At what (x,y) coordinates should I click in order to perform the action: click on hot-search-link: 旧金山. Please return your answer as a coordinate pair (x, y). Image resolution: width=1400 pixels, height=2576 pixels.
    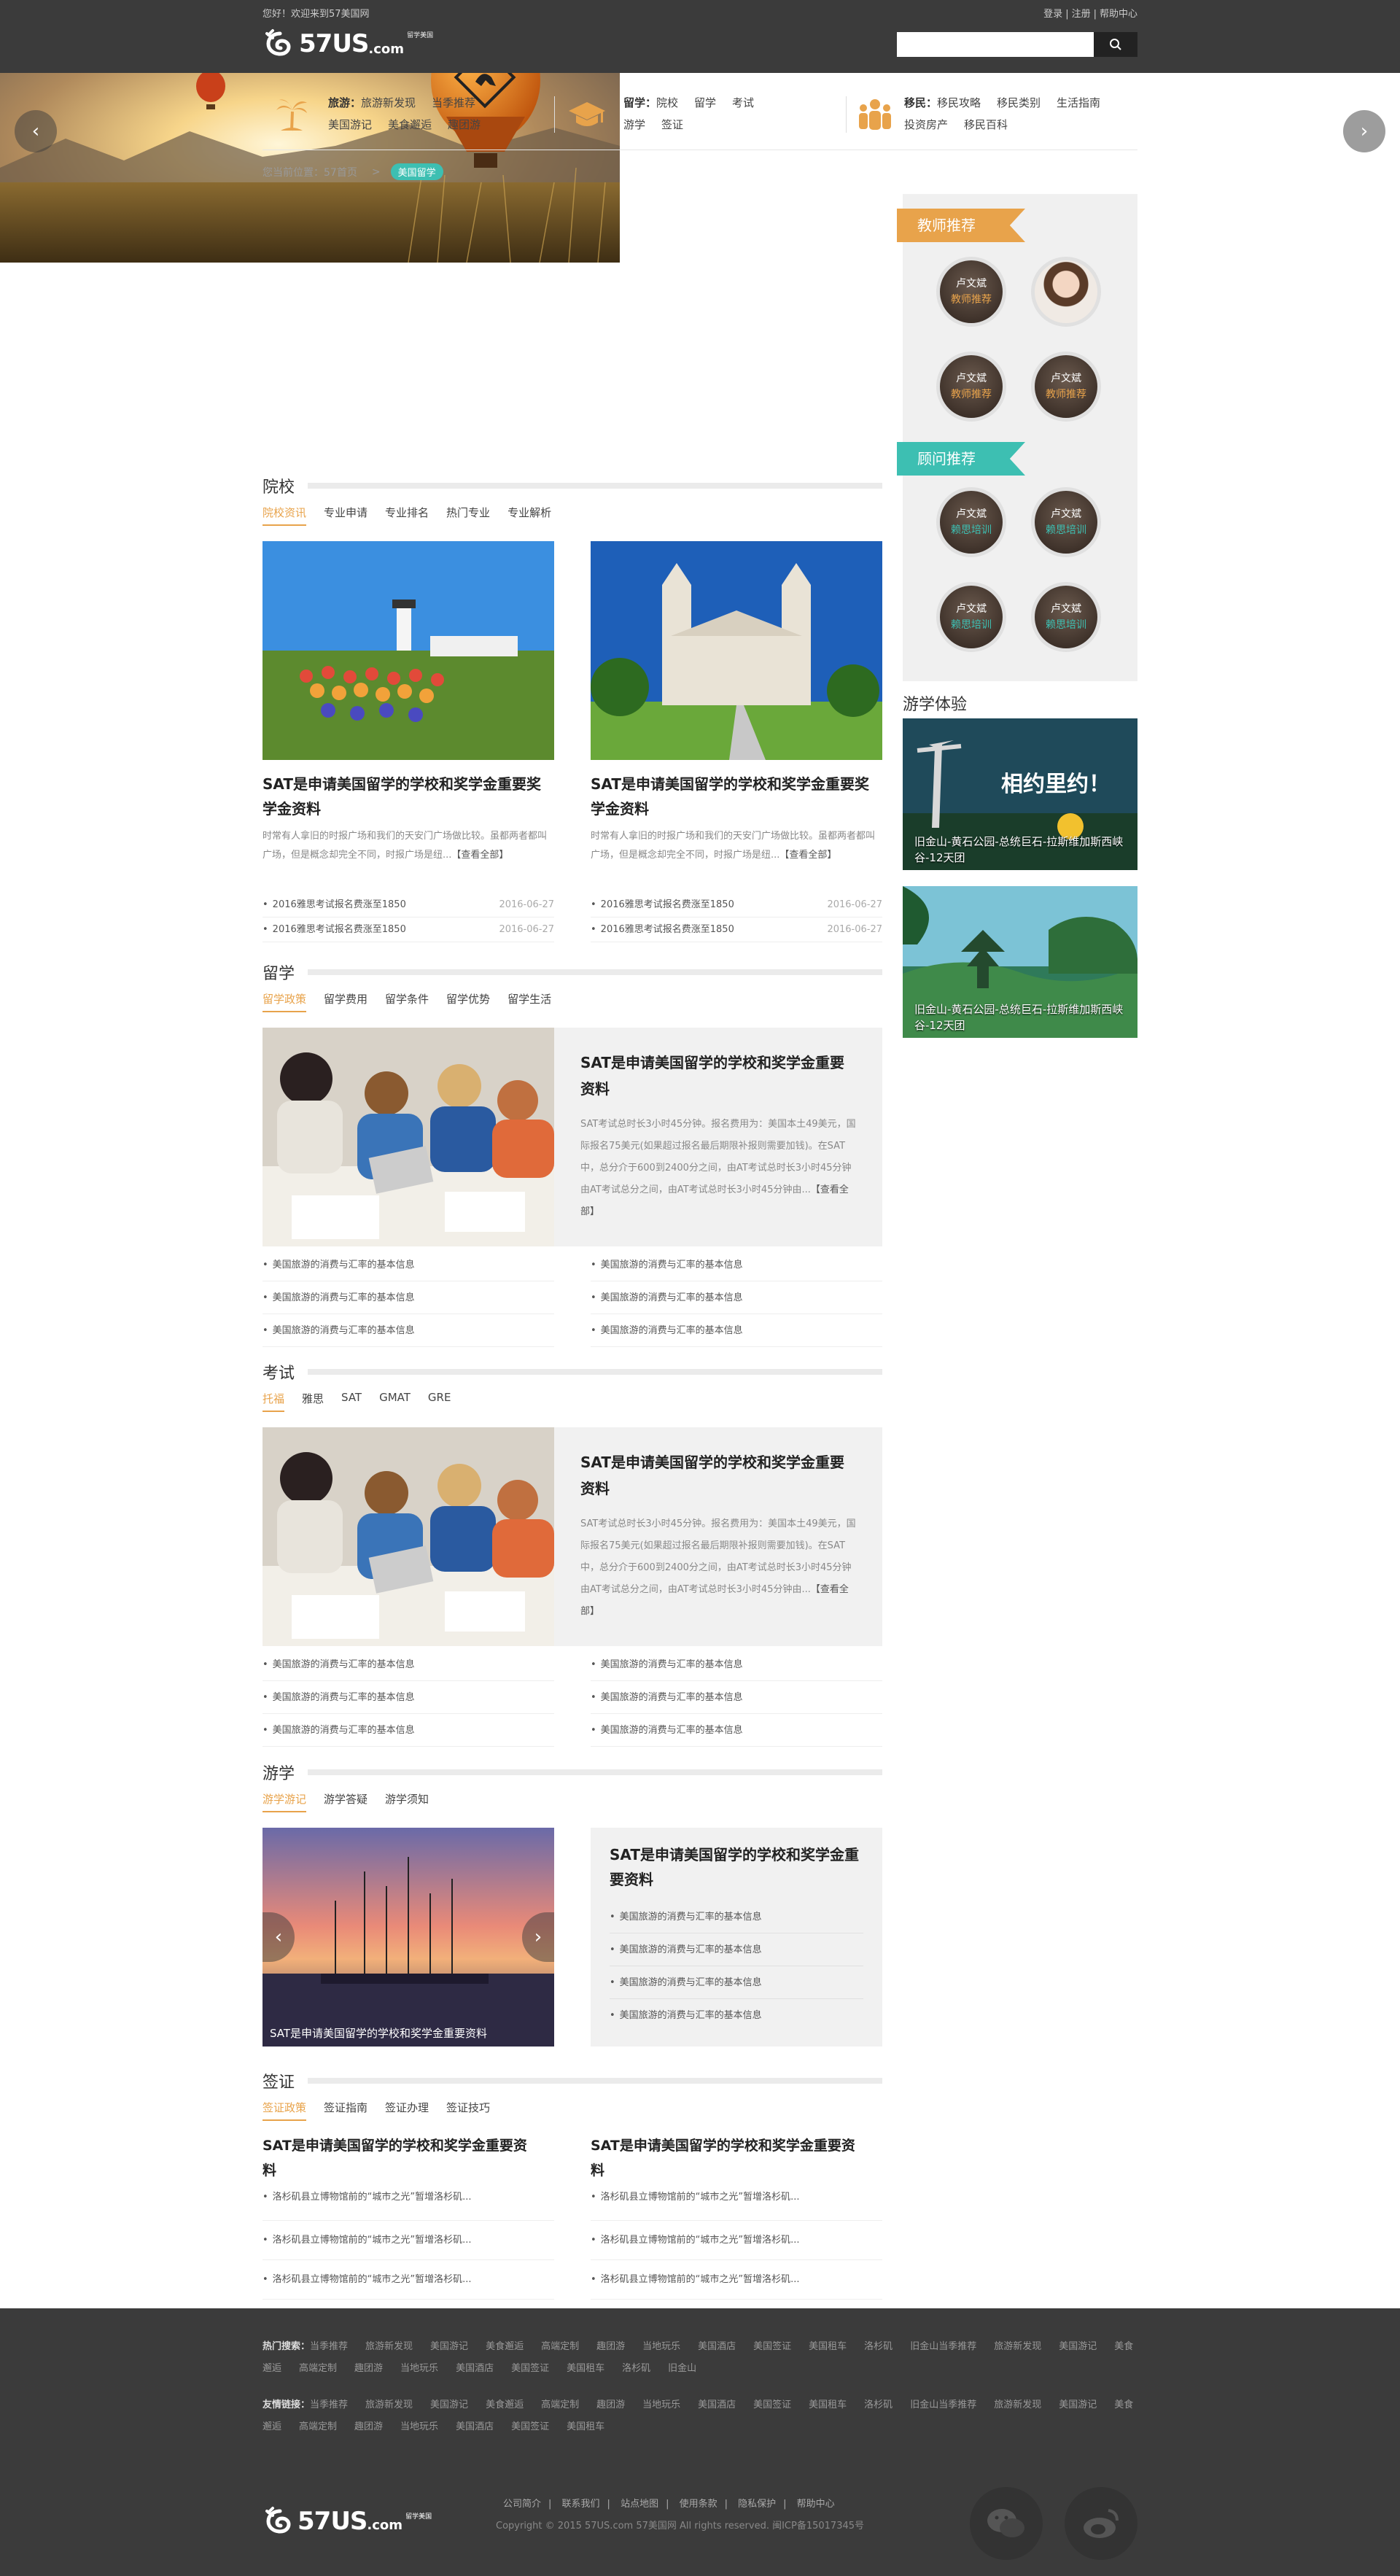
    Looking at the image, I should click on (682, 2369).